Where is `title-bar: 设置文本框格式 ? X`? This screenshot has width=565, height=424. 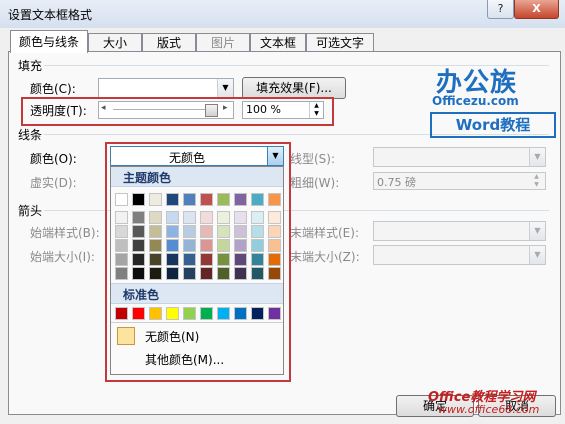
title-bar: 设置文本框格式 ? X is located at coordinates (282, 14).